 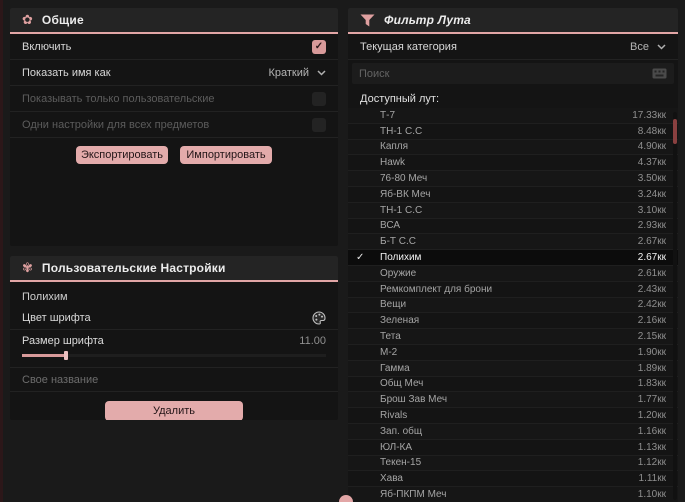 I want to click on loot-list-item: ✓ ТН-1 С.С 8.48кк, so click(x=513, y=132).